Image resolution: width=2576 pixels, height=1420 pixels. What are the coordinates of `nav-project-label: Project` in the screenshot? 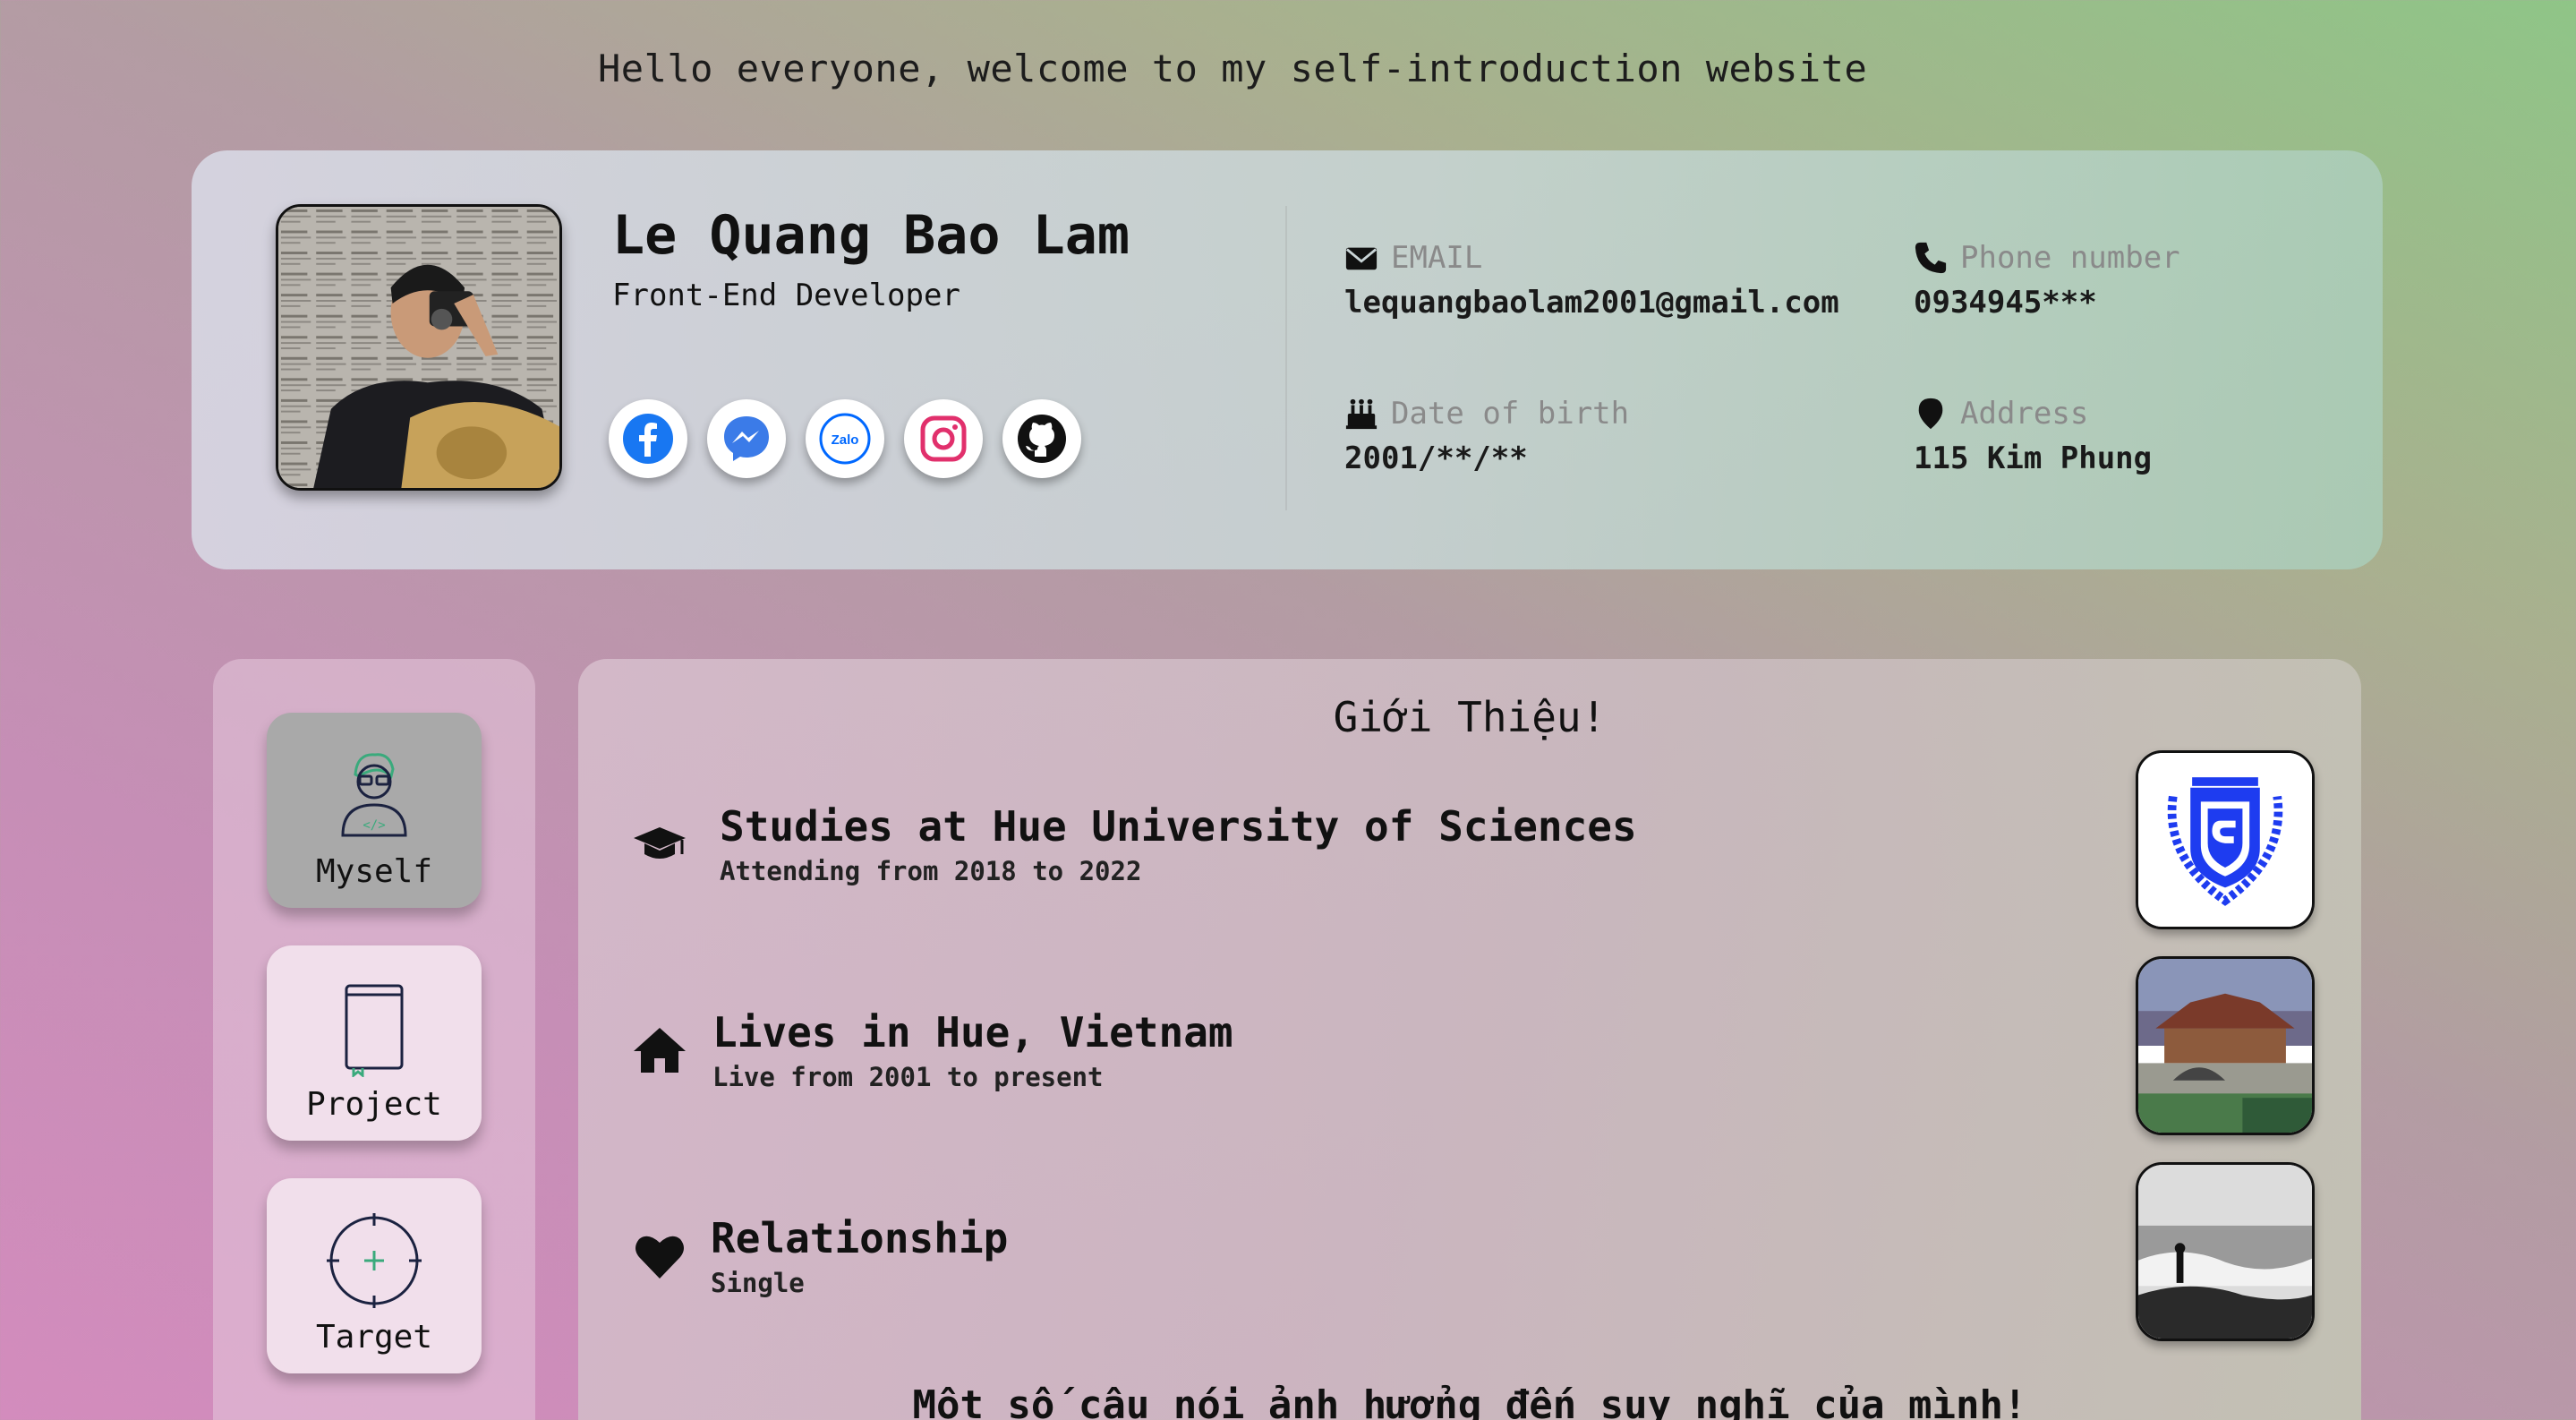 It's located at (374, 1105).